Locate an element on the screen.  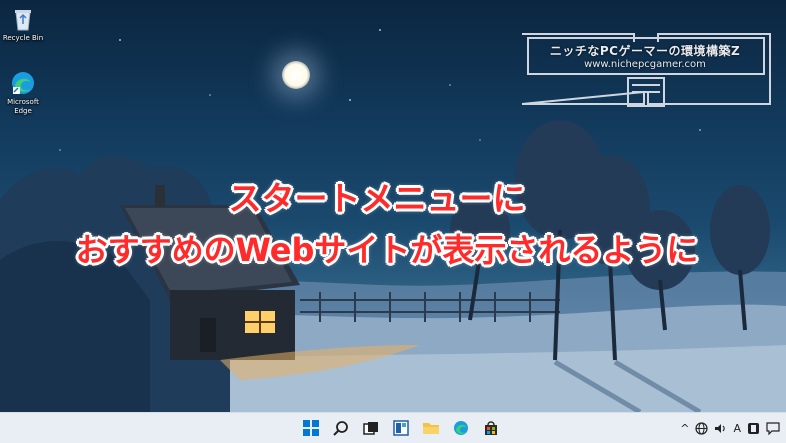
globe-icon is located at coordinates (702, 428).